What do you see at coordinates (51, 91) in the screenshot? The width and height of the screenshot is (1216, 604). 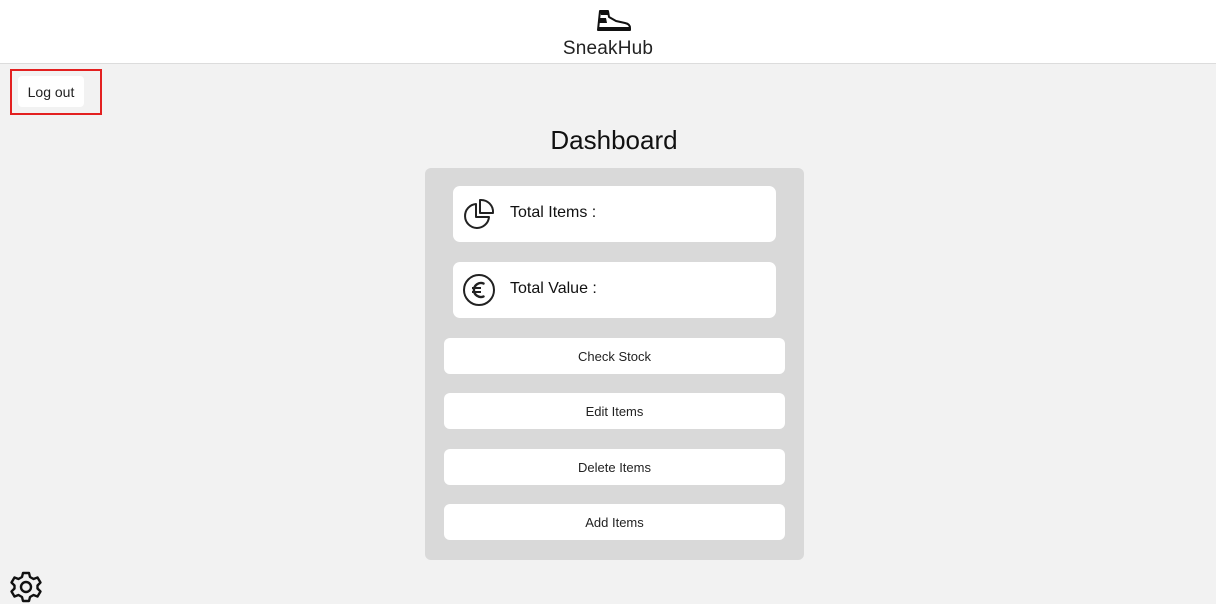 I see `logout-button: Log out` at bounding box center [51, 91].